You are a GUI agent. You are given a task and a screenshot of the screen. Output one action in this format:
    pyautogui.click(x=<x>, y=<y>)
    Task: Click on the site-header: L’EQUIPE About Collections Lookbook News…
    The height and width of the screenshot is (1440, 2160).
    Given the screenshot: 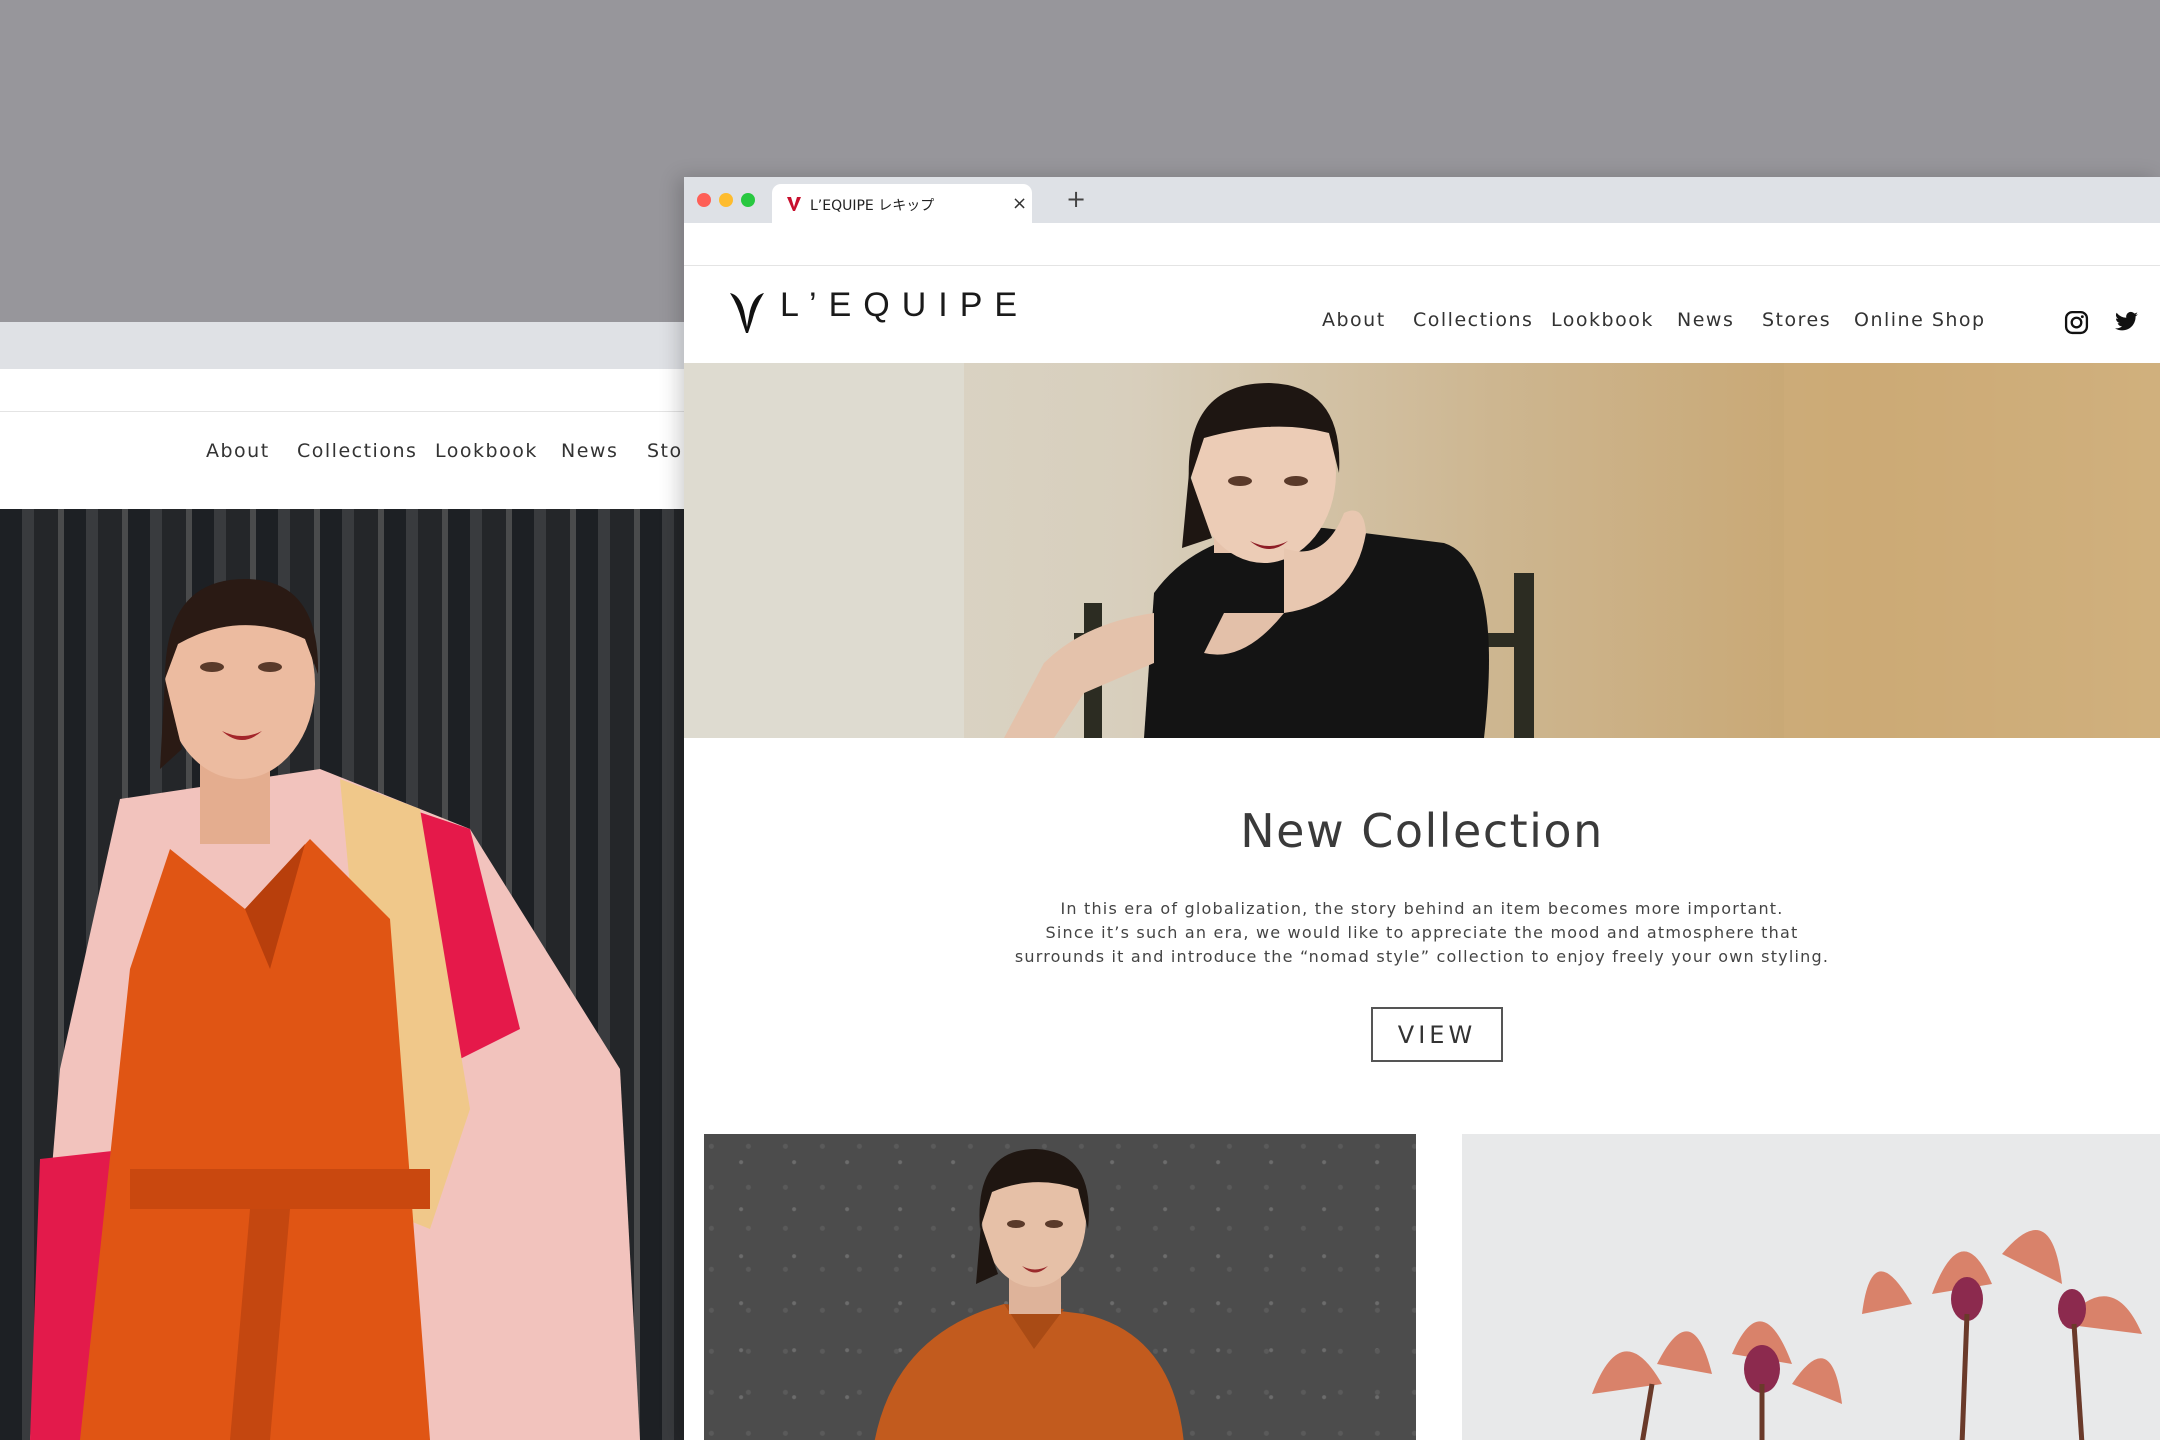 What is the action you would take?
    pyautogui.click(x=1422, y=314)
    